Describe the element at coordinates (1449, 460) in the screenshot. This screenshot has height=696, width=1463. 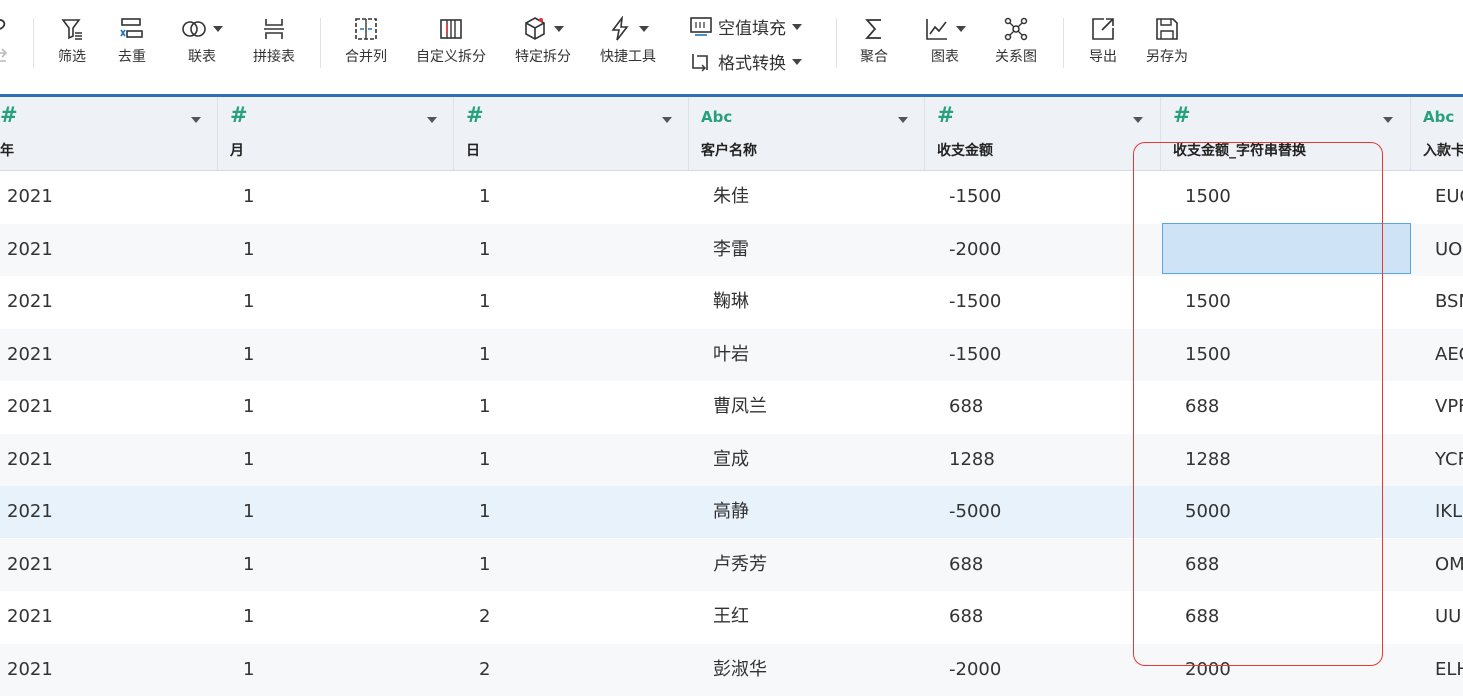
I see `cell-deposit-card: YCF` at that location.